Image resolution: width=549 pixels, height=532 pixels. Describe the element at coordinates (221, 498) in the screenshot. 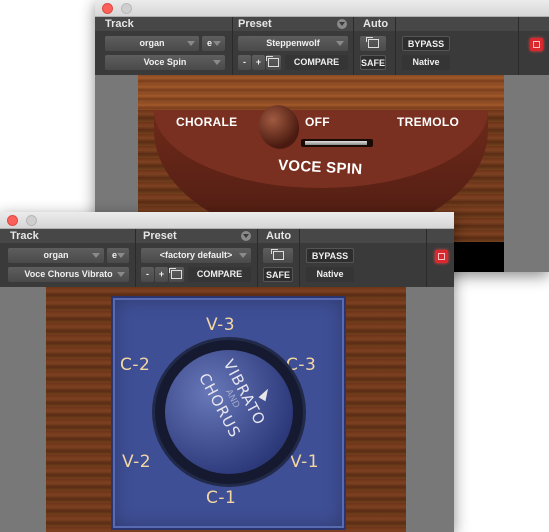

I see `position-c1-label: C-1` at that location.